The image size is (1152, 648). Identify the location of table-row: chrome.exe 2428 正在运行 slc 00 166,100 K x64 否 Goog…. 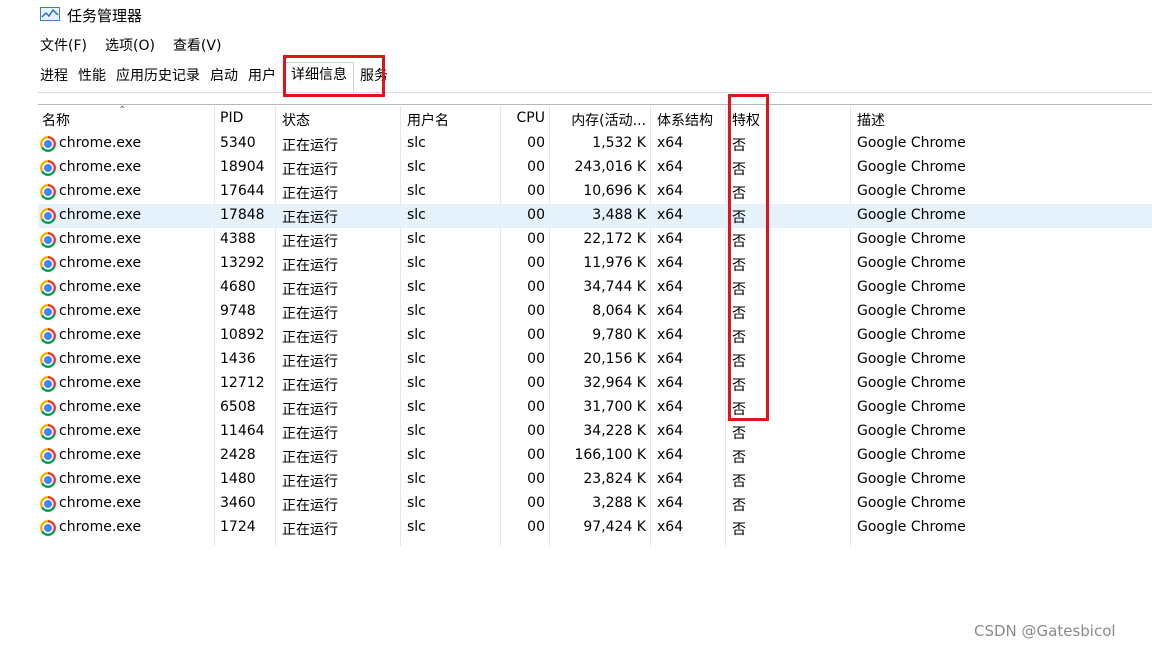
(595, 456).